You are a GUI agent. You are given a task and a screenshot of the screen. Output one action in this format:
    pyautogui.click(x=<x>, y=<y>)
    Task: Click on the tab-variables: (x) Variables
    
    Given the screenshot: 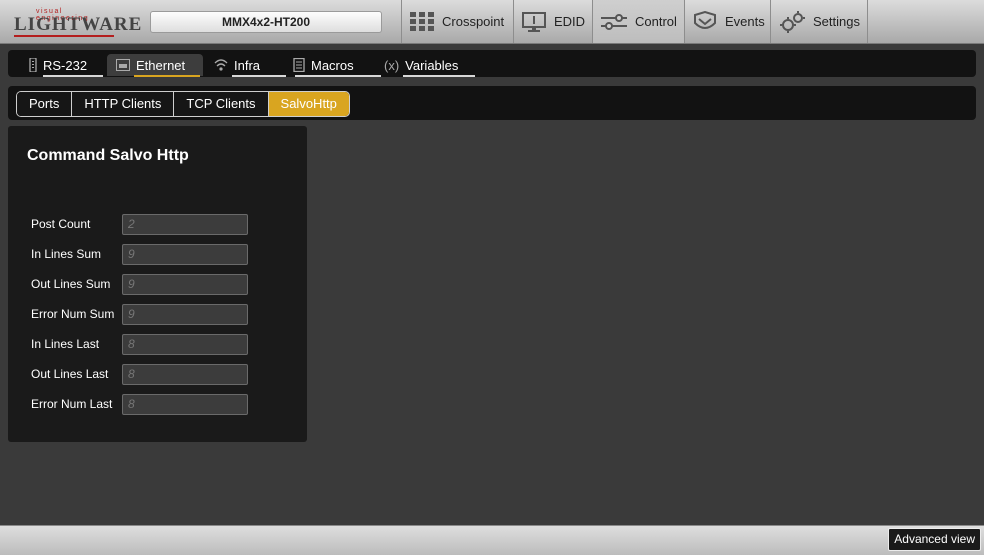 What is the action you would take?
    pyautogui.click(x=430, y=65)
    